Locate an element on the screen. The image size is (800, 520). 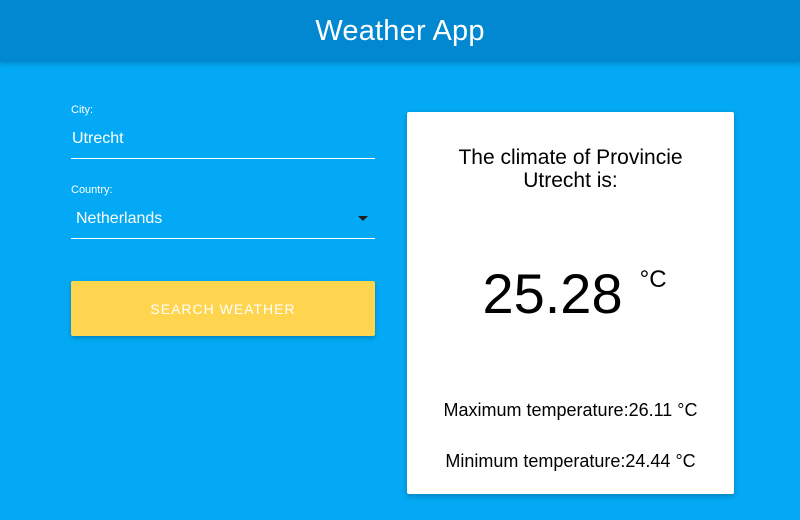
city-label: City: is located at coordinates (82, 110).